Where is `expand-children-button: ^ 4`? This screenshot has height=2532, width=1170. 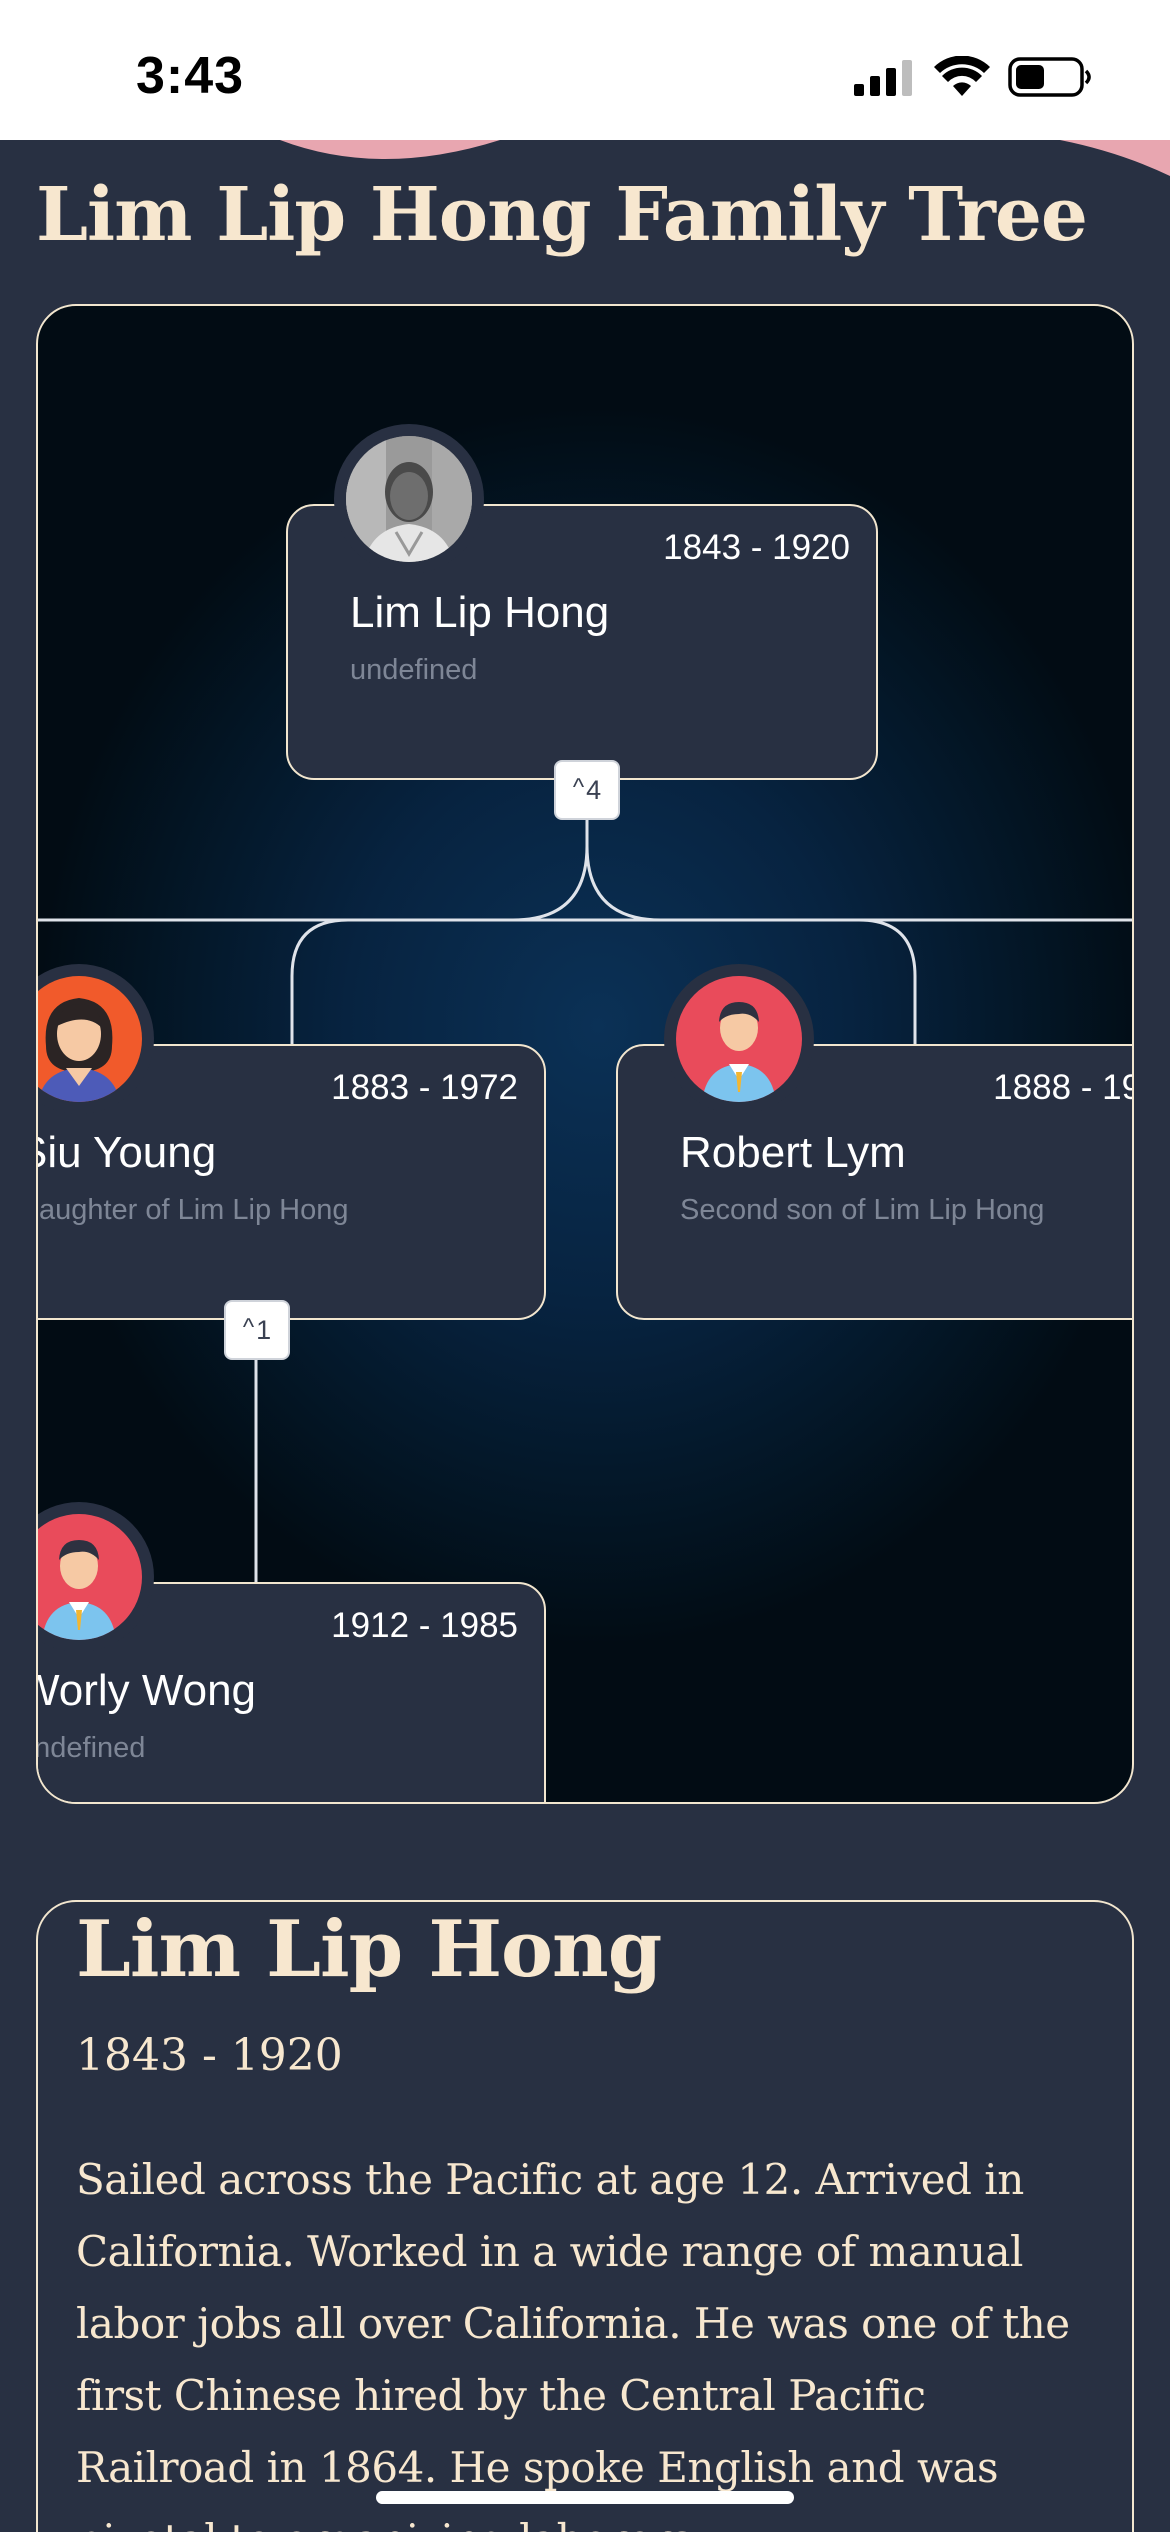 expand-children-button: ^ 4 is located at coordinates (587, 790).